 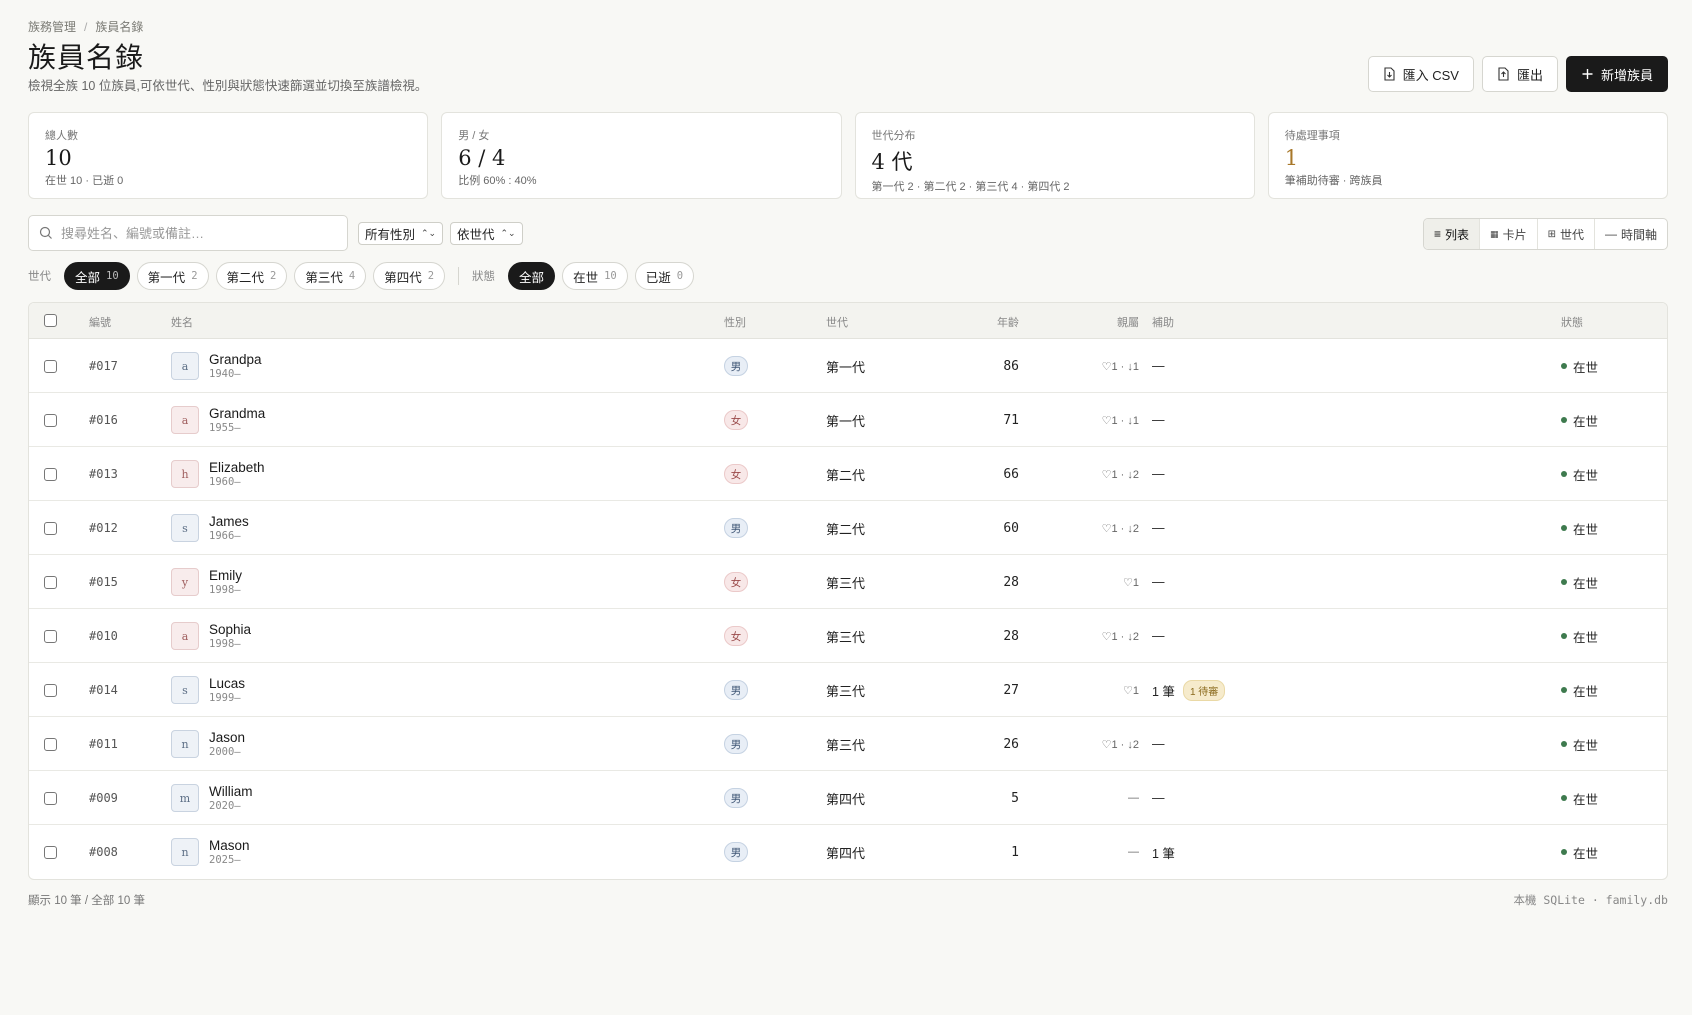 What do you see at coordinates (1420, 74) in the screenshot?
I see `import-csv-button: 匯入 CSV` at bounding box center [1420, 74].